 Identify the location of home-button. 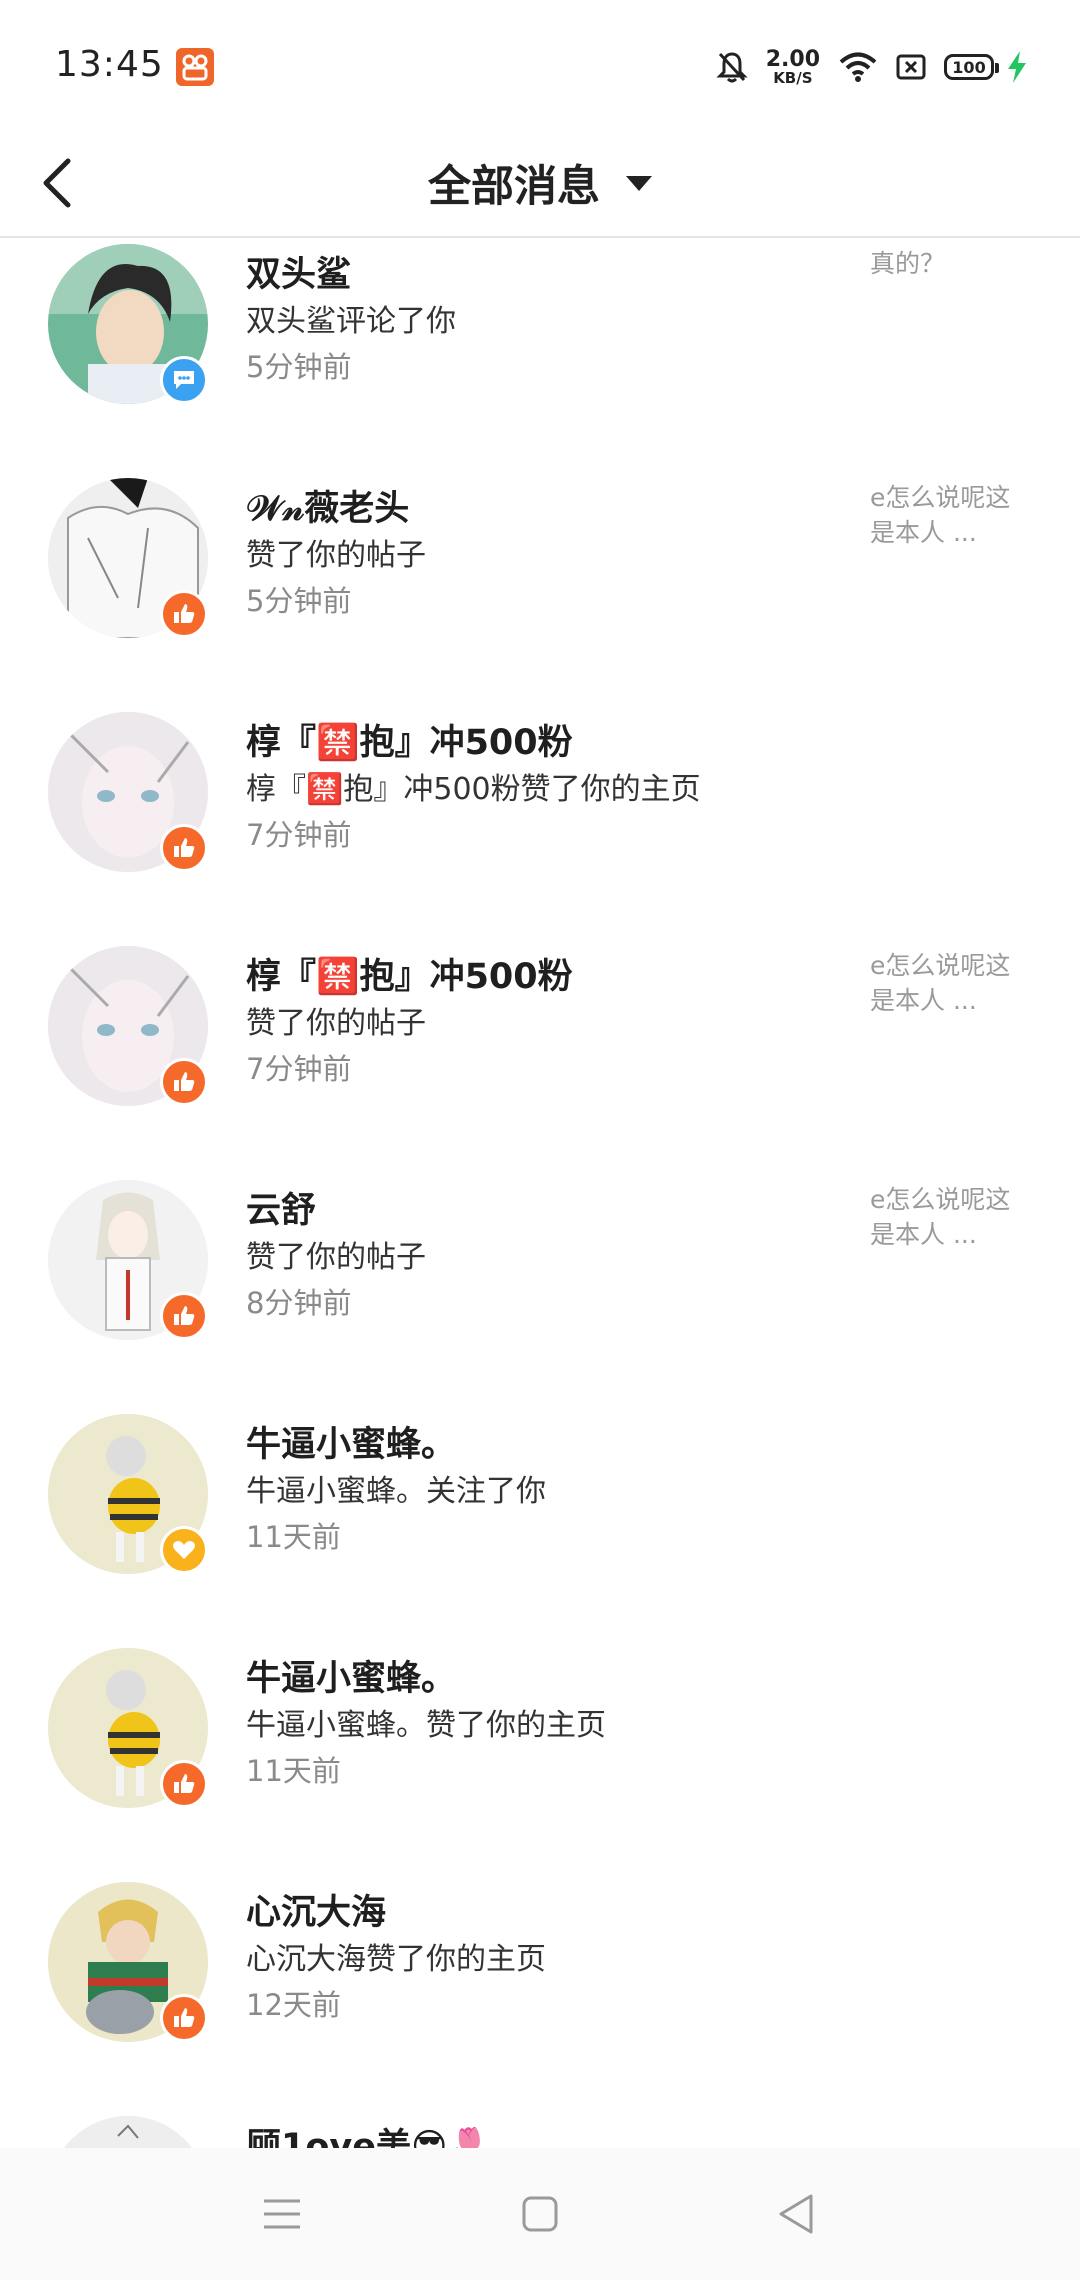
(540, 2214).